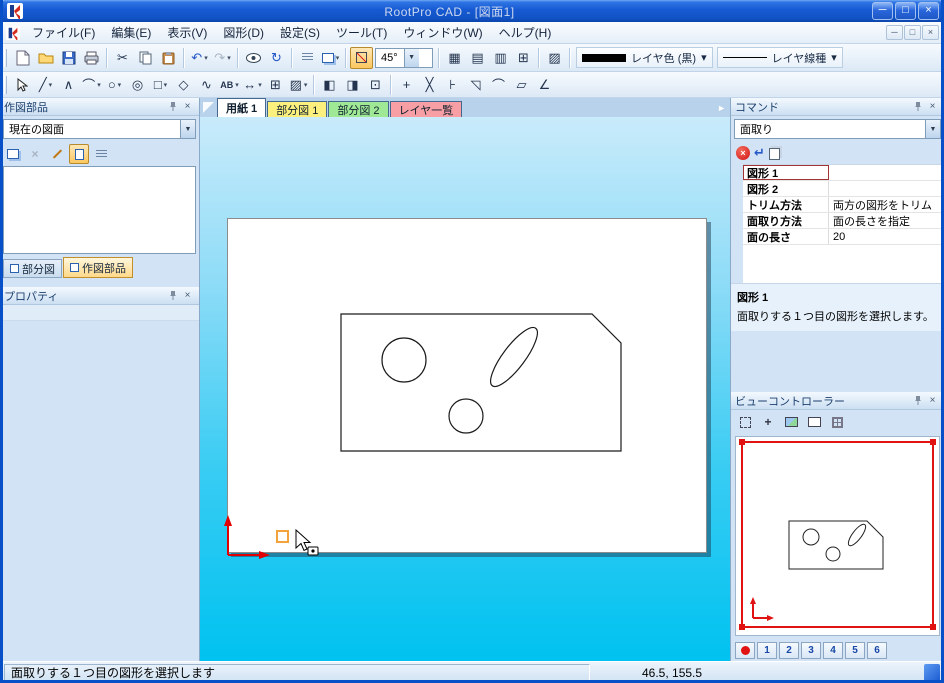 The image size is (944, 683). What do you see at coordinates (404, 57) in the screenshot?
I see `angle-combo: 45° ▼` at bounding box center [404, 57].